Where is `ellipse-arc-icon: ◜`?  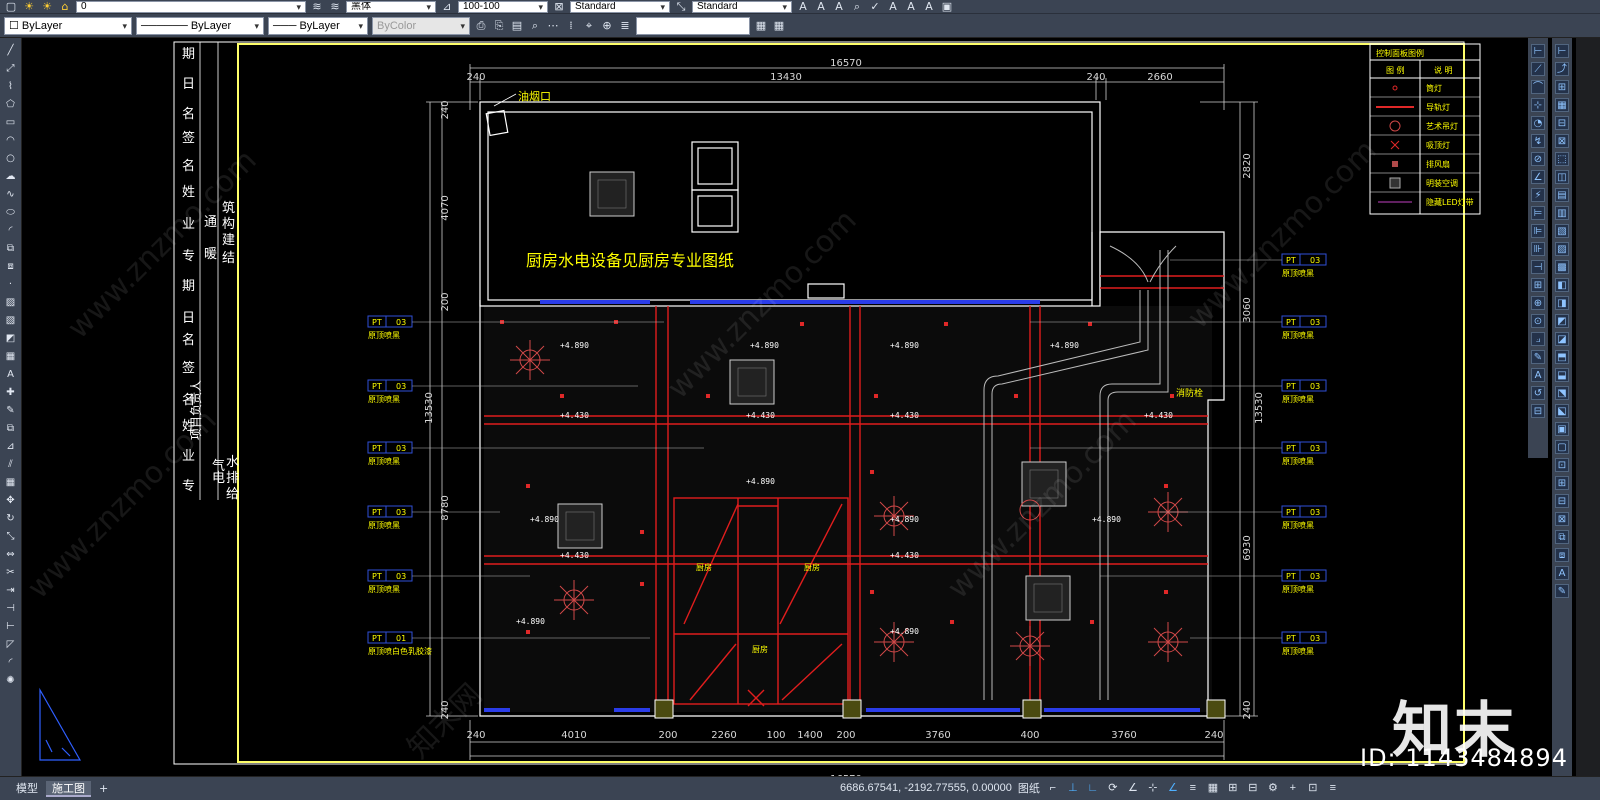 ellipse-arc-icon: ◜ is located at coordinates (11, 231).